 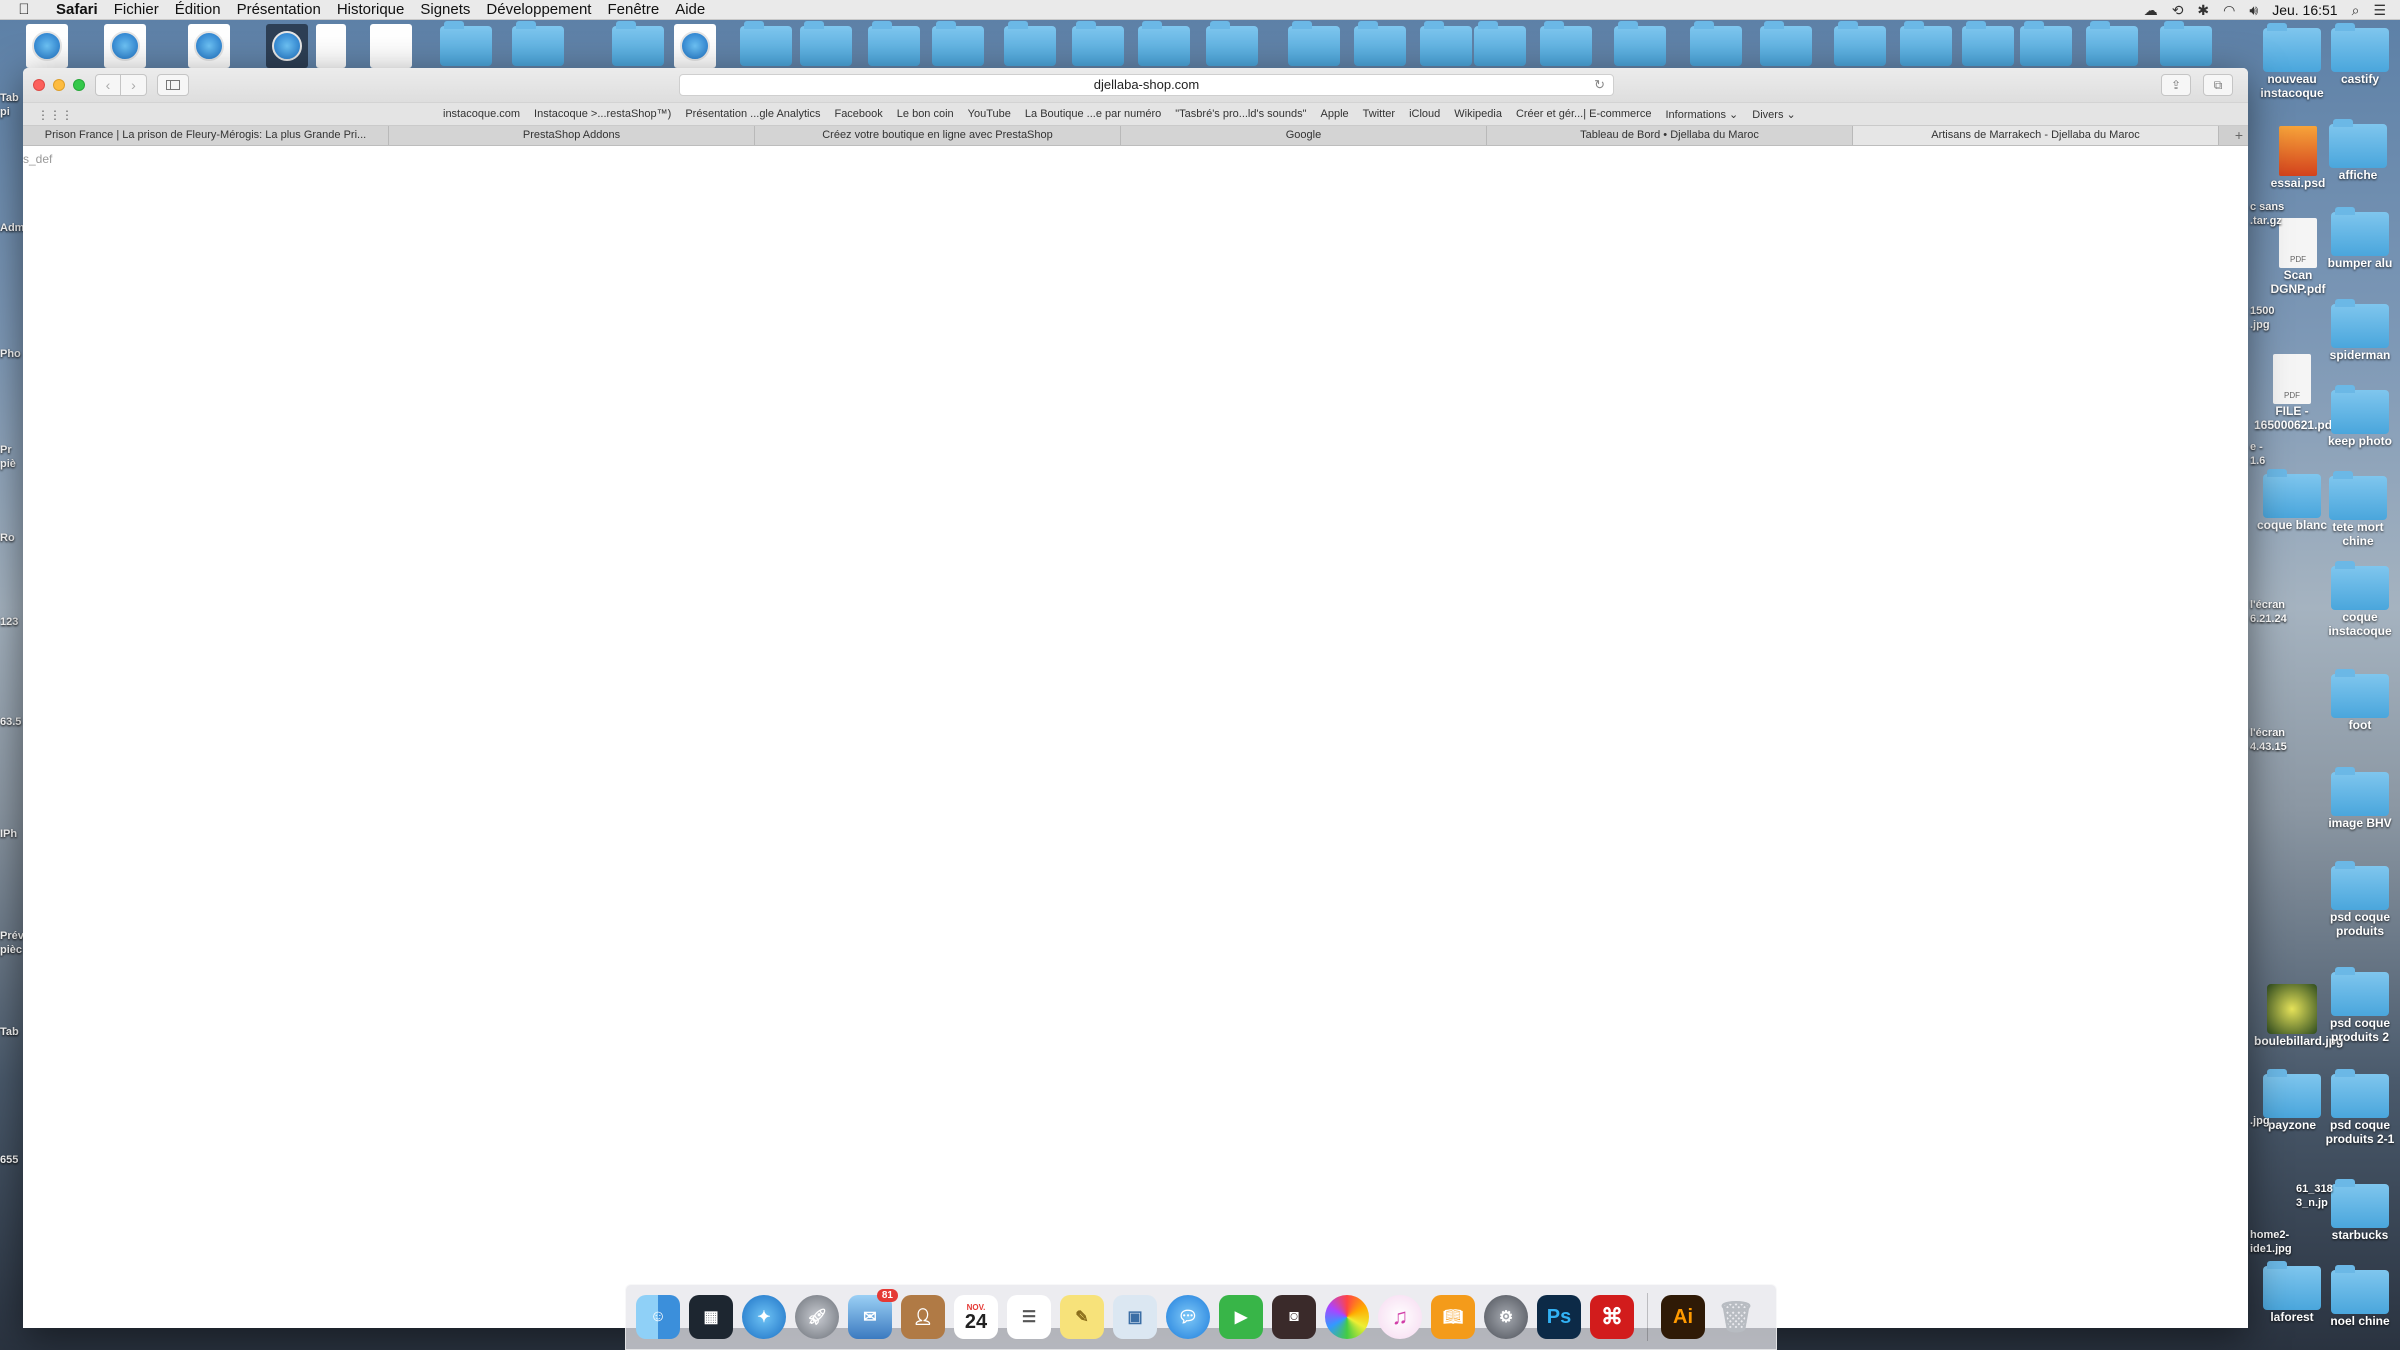 I want to click on favorite-folder: Divers ⌄, so click(x=1773, y=114).